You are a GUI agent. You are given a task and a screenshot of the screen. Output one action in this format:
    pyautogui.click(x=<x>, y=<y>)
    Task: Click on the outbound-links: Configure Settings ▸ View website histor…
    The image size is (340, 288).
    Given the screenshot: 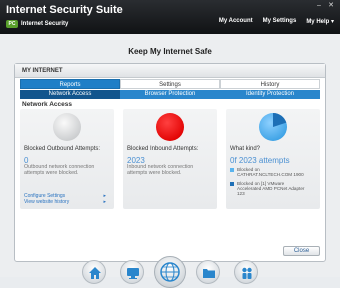 What is the action you would take?
    pyautogui.click(x=65, y=199)
    